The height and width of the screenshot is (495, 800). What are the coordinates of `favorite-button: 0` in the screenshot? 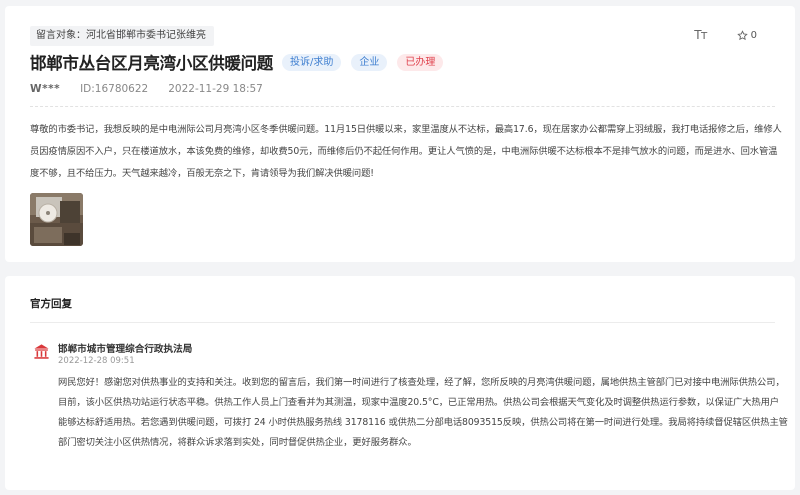 It's located at (746, 35).